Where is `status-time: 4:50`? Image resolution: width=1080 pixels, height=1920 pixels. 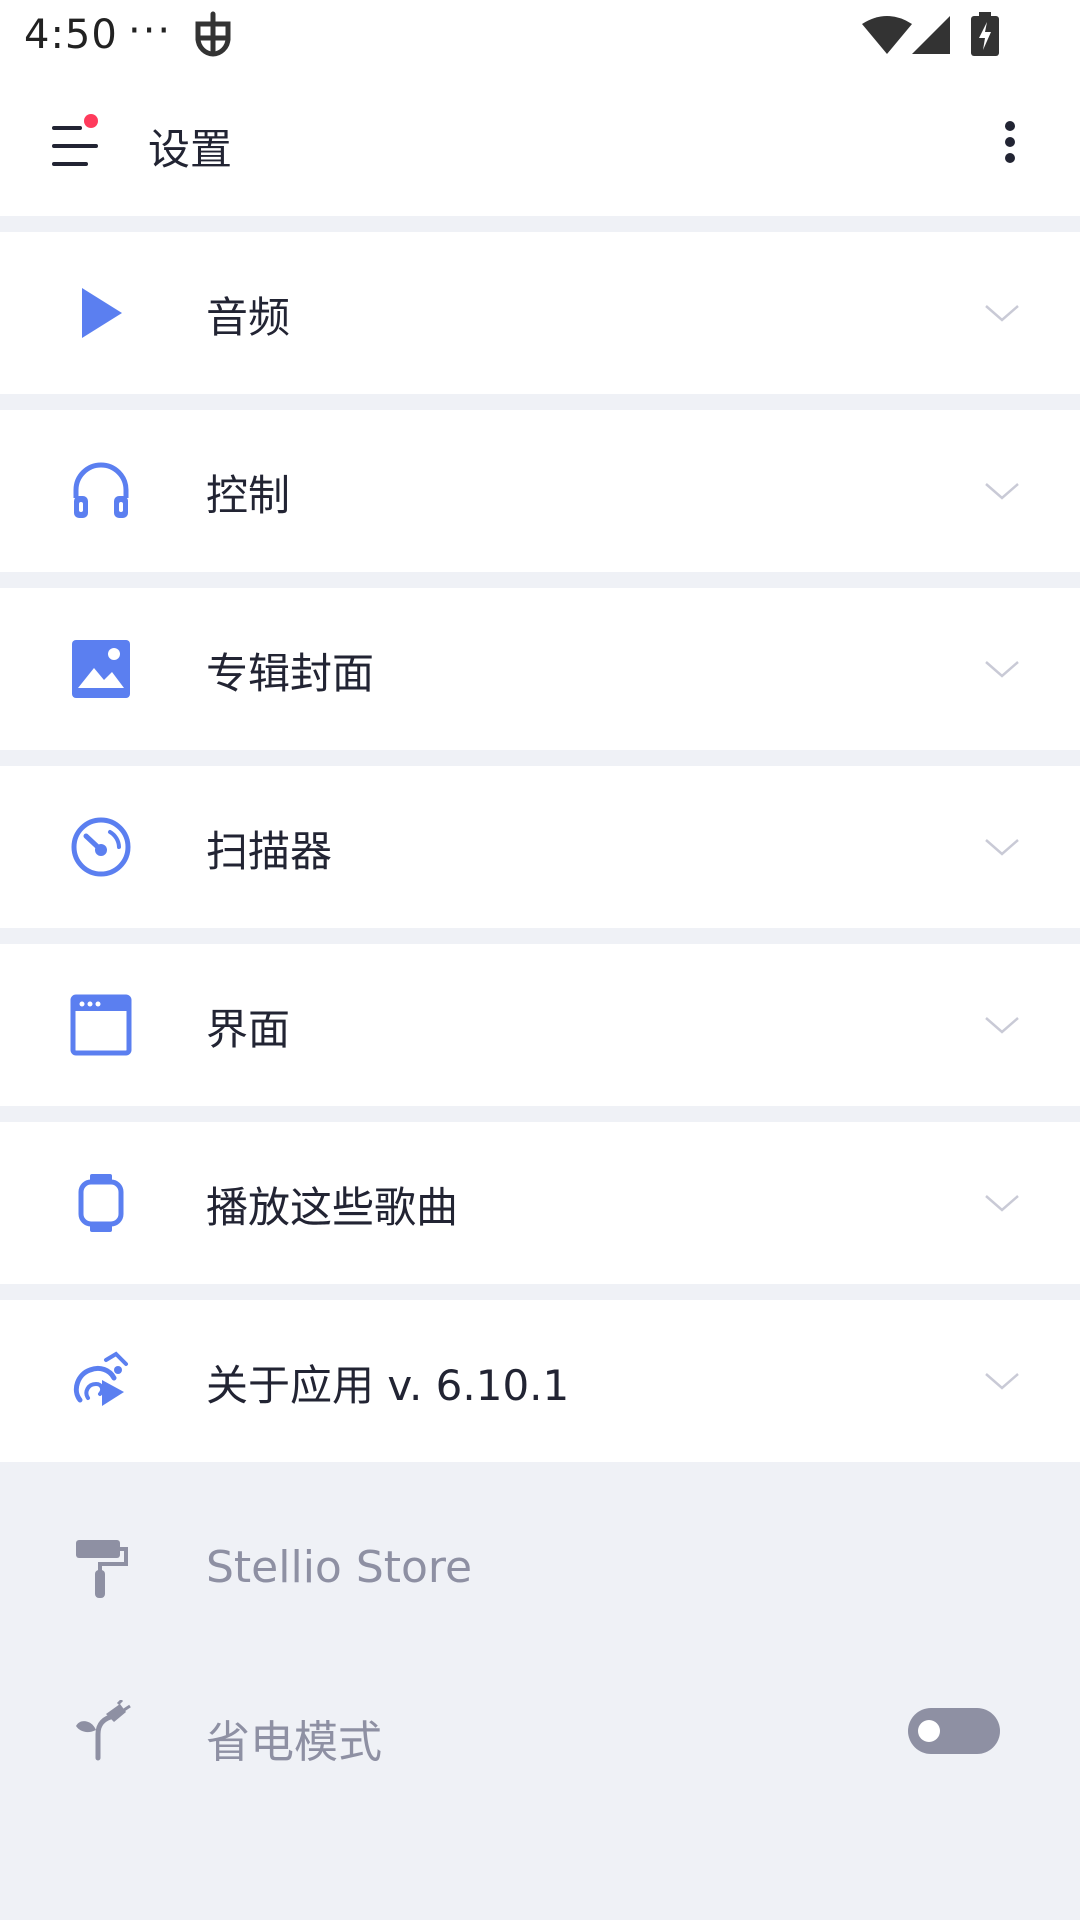 status-time: 4:50 is located at coordinates (71, 35).